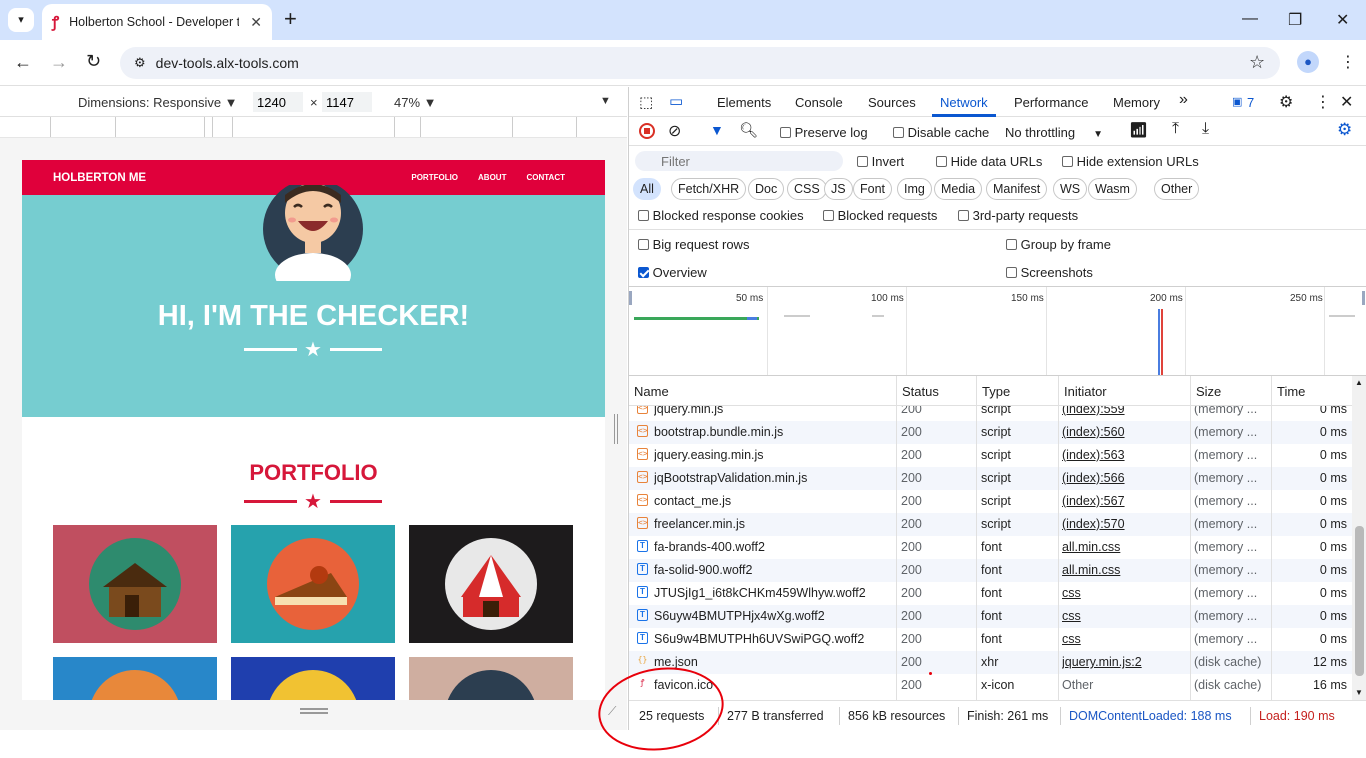  I want to click on address-bar: ⚙ dev-tools.alx-tools.com, so click(700, 63).